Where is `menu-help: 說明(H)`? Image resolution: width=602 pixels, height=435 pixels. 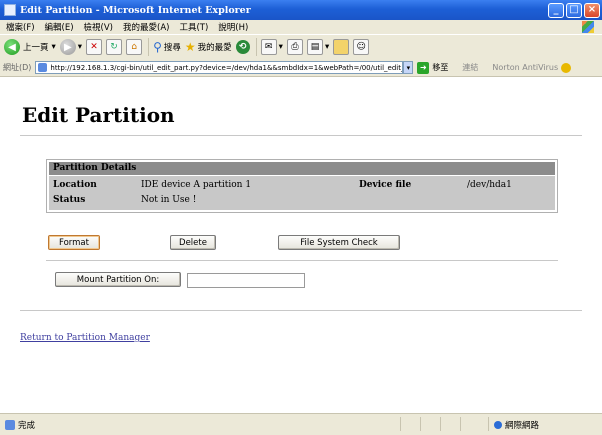
menu-help: 說明(H) is located at coordinates (233, 27).